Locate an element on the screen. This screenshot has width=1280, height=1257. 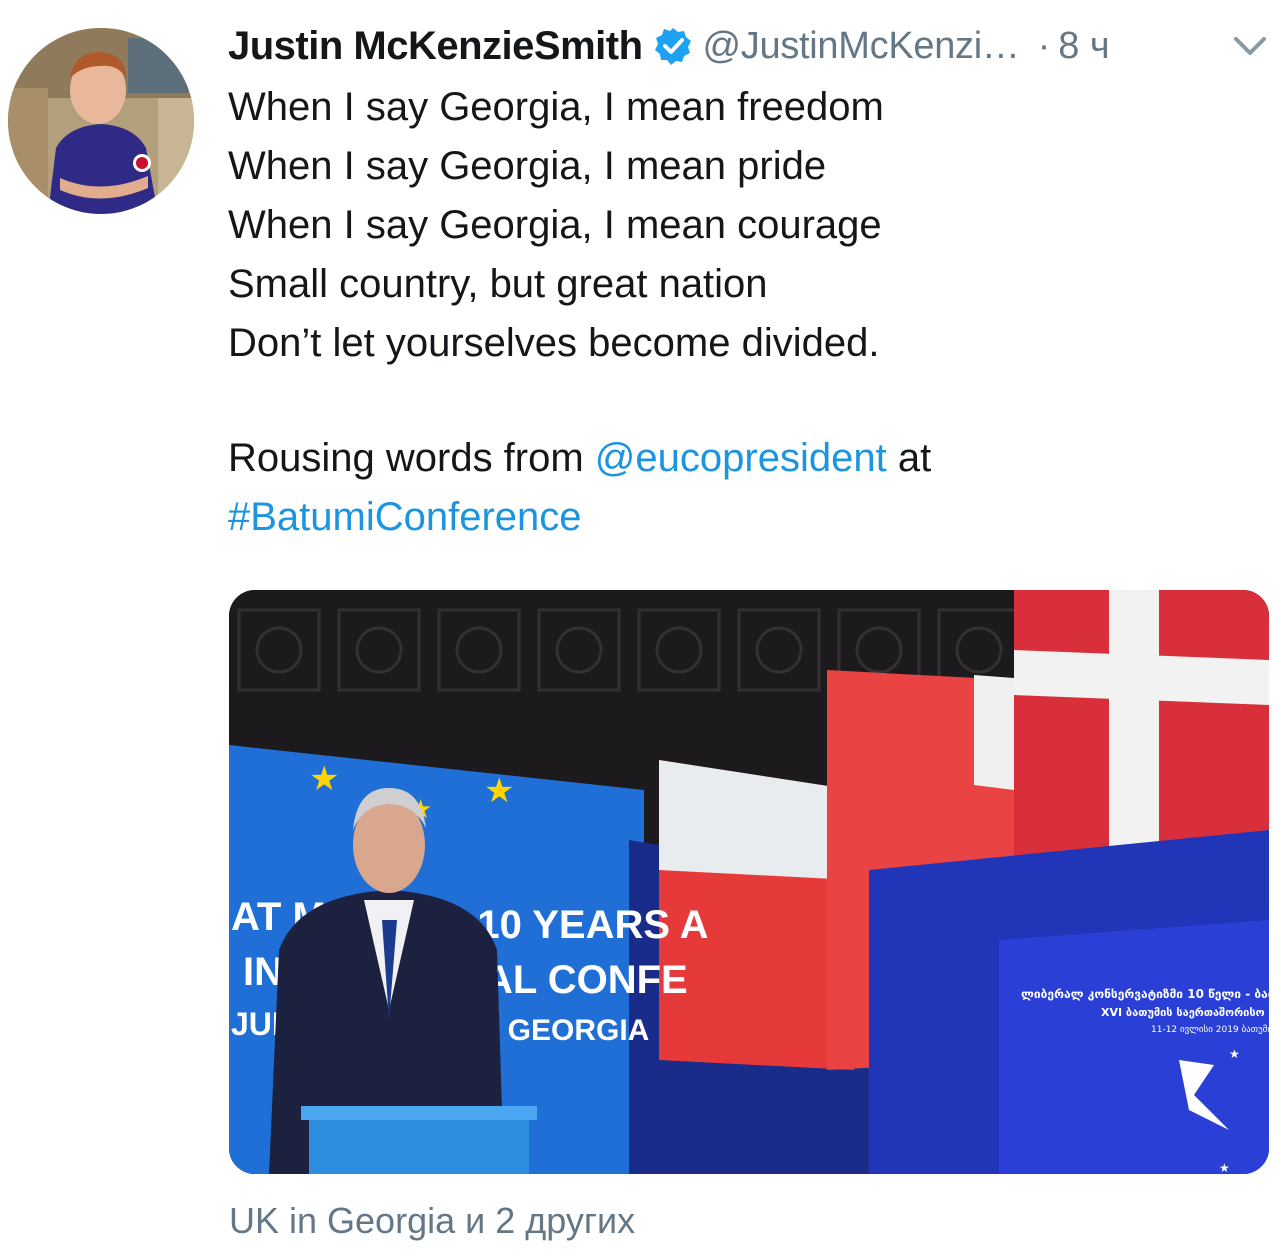
tweet-line: Don’t let yourselves become divided. is located at coordinates (554, 343).